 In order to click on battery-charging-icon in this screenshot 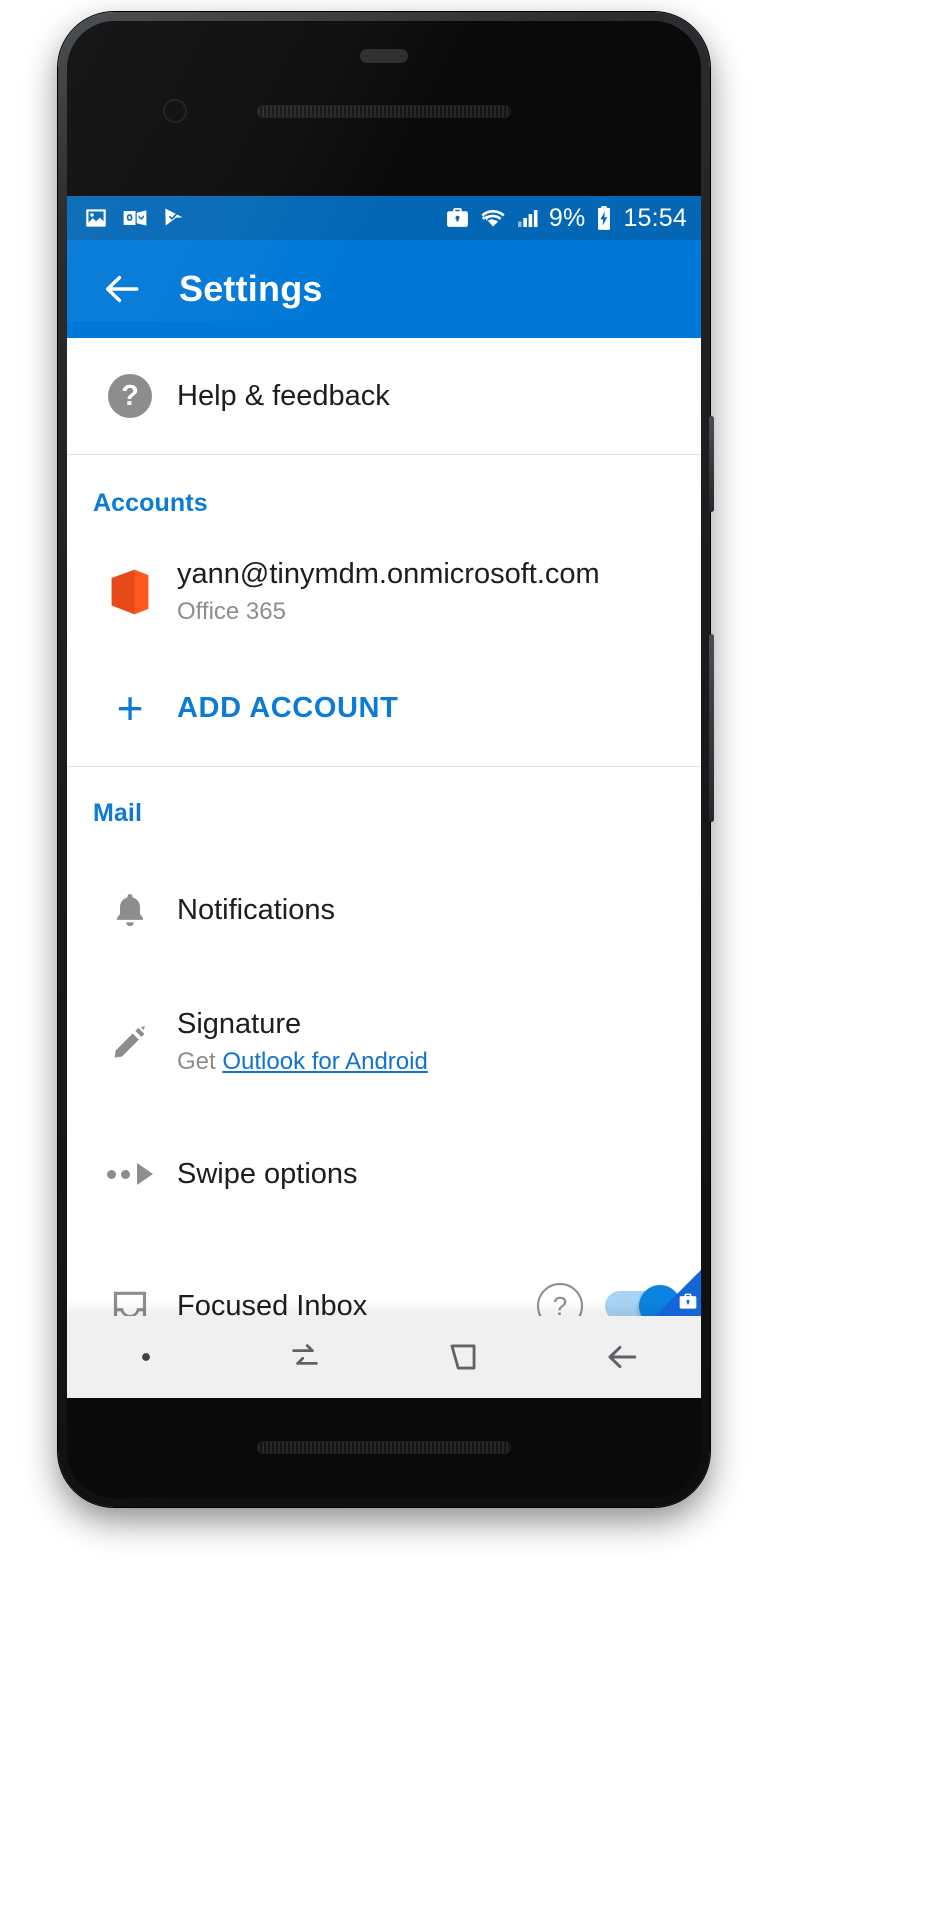, I will do `click(604, 218)`.